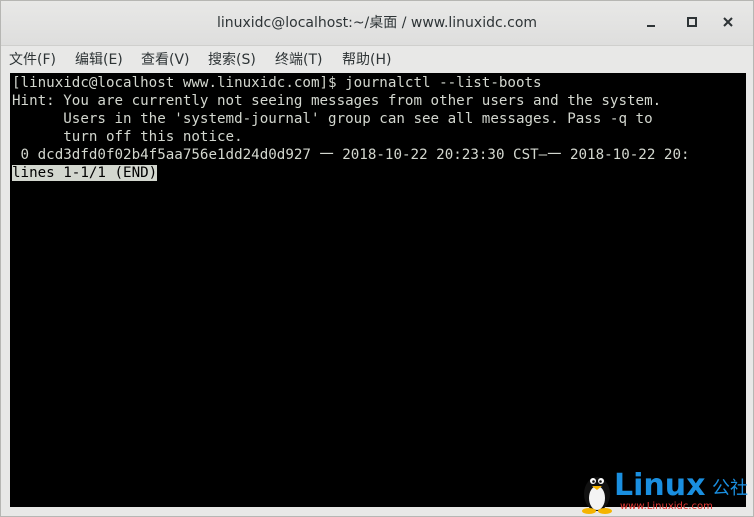 The width and height of the screenshot is (754, 517). Describe the element at coordinates (165, 60) in the screenshot. I see `menu-view: 查看(V)` at that location.